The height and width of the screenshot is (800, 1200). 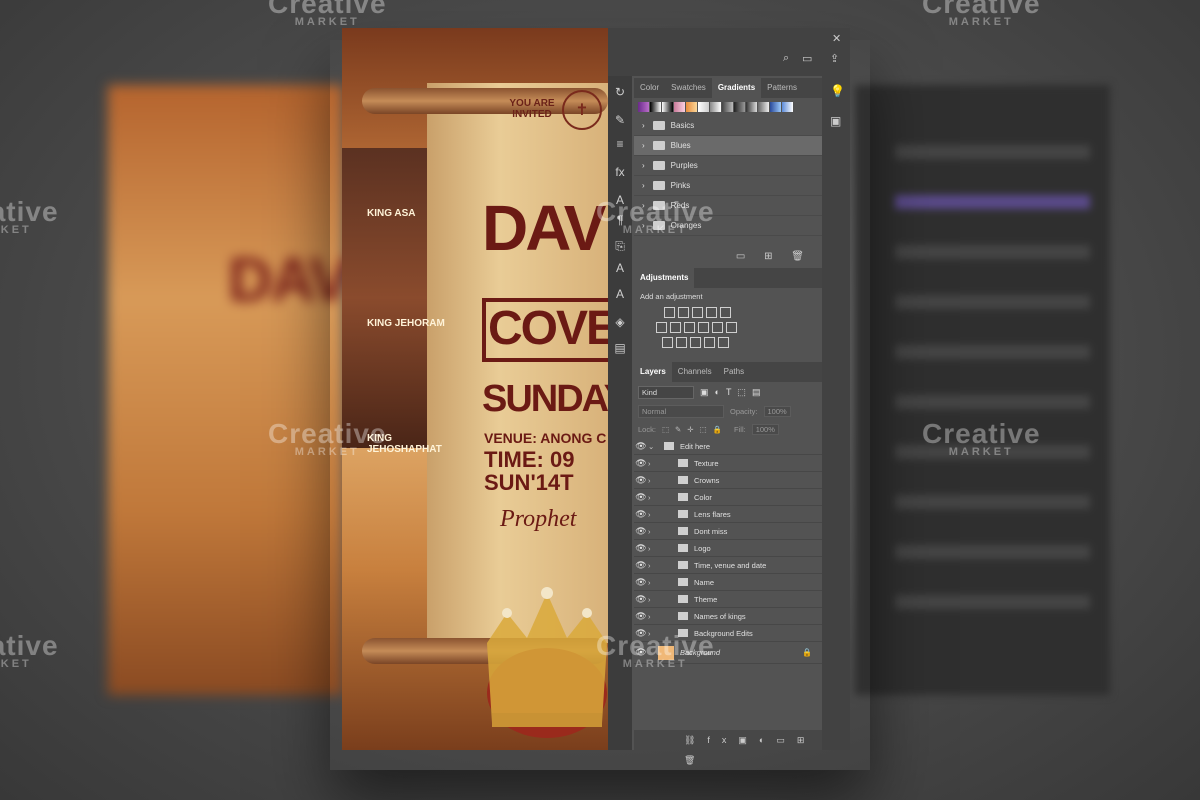 What do you see at coordinates (697, 312) in the screenshot?
I see `curves-icon` at bounding box center [697, 312].